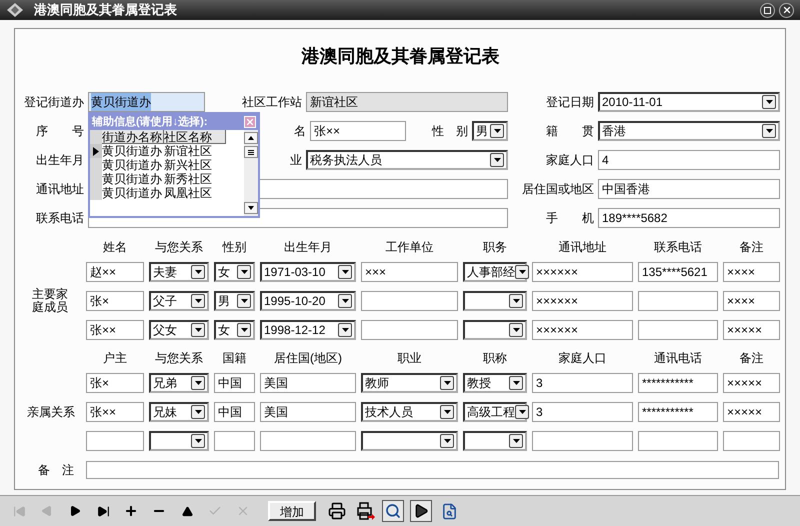  Describe the element at coordinates (146, 102) in the screenshot. I see `text-field: 黄贝街道办` at that location.